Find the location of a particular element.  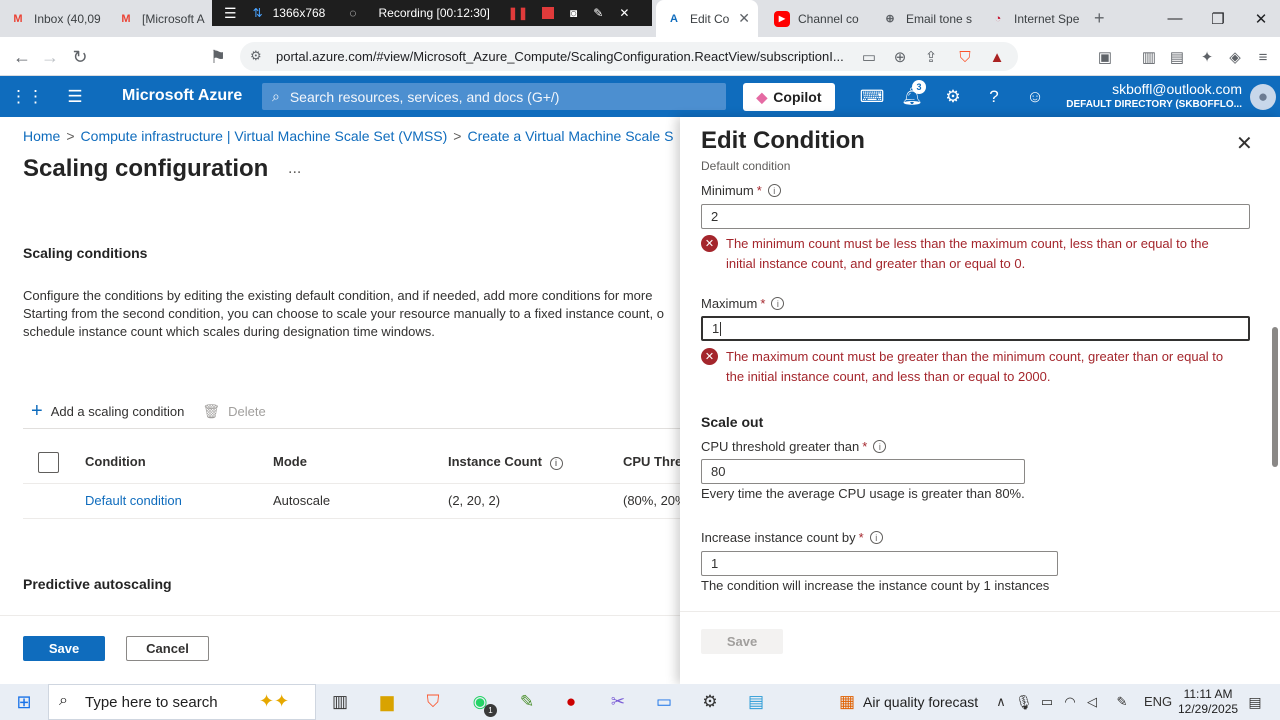

panel-scrollbar is located at coordinates (1275, 397).